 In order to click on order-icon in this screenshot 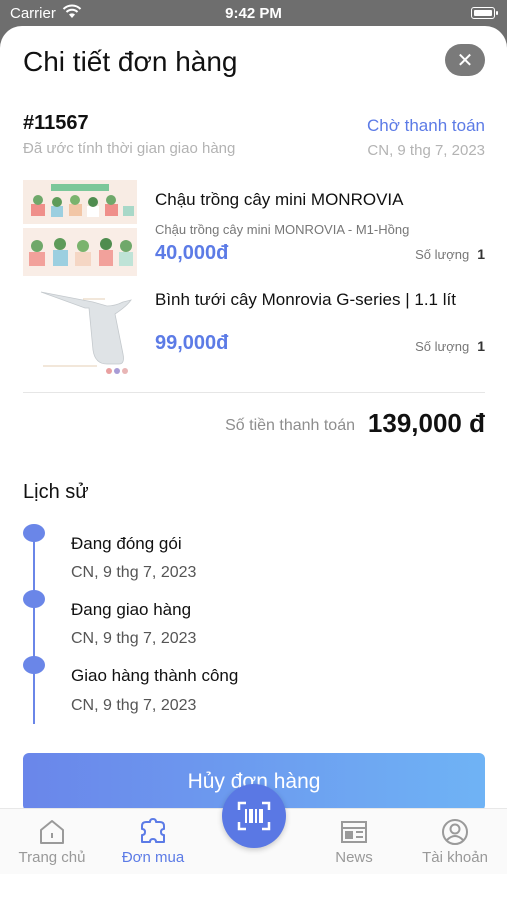, I will do `click(153, 830)`.